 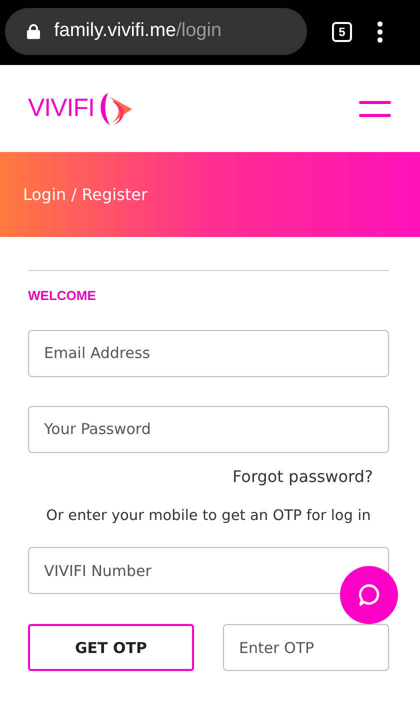 What do you see at coordinates (199, 31) in the screenshot?
I see `url-path: /login` at bounding box center [199, 31].